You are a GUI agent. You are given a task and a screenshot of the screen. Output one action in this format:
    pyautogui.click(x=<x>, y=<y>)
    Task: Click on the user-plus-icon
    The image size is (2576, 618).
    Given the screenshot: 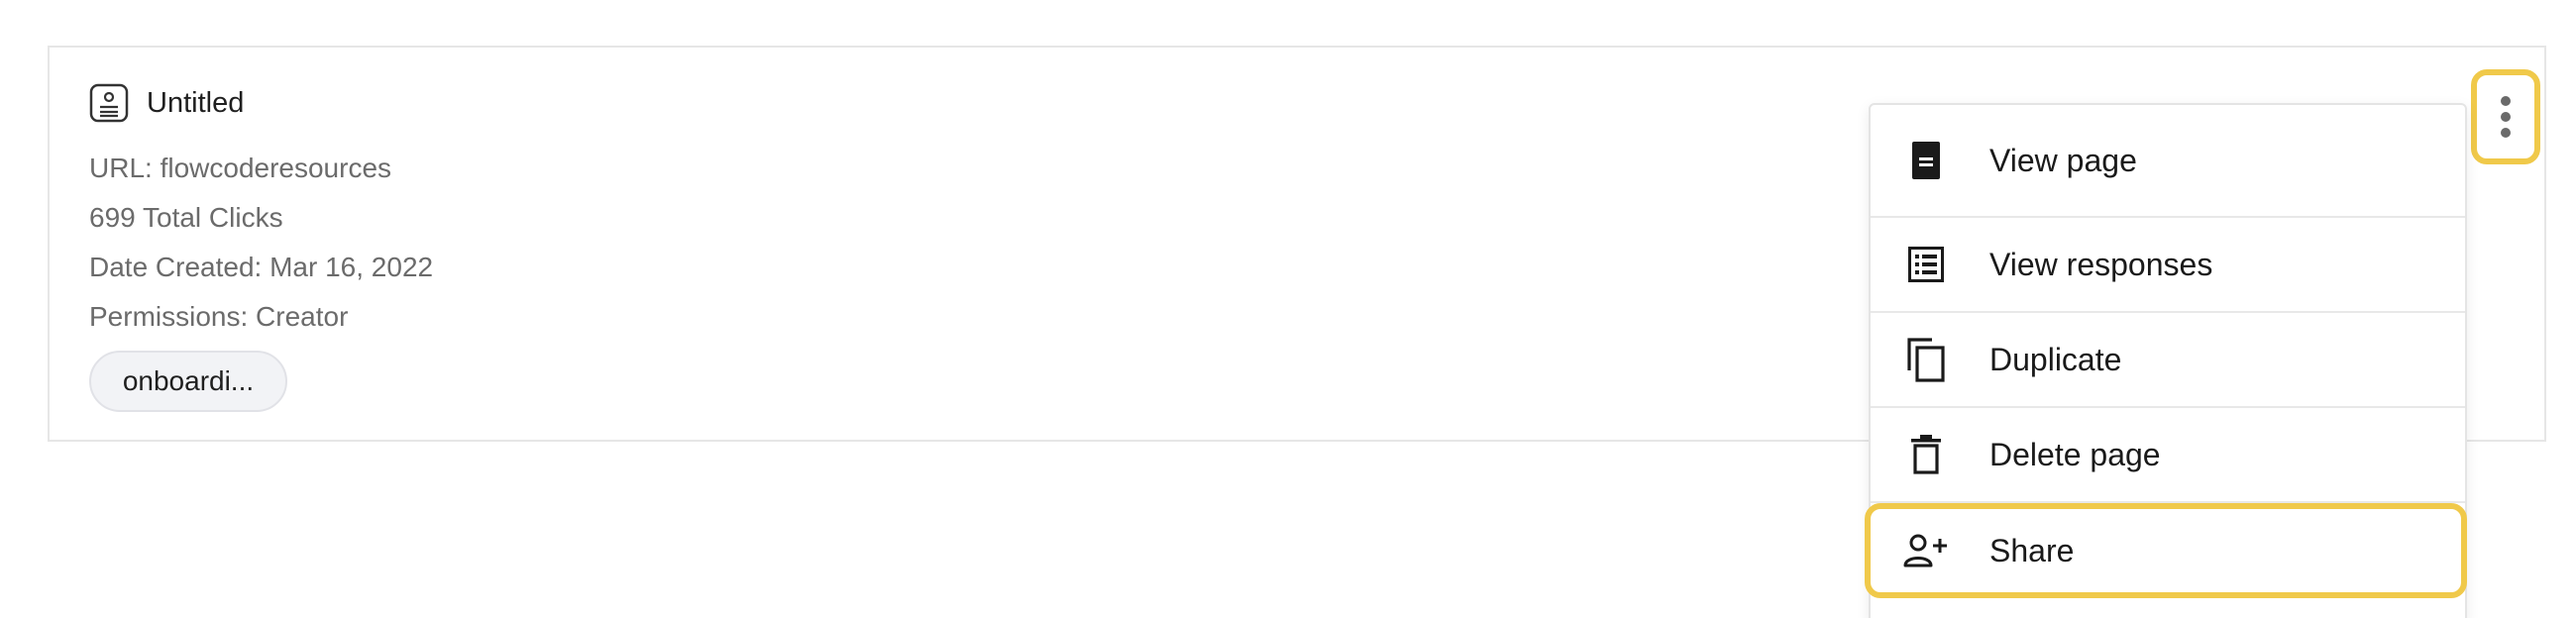 What is the action you would take?
    pyautogui.click(x=1926, y=550)
    